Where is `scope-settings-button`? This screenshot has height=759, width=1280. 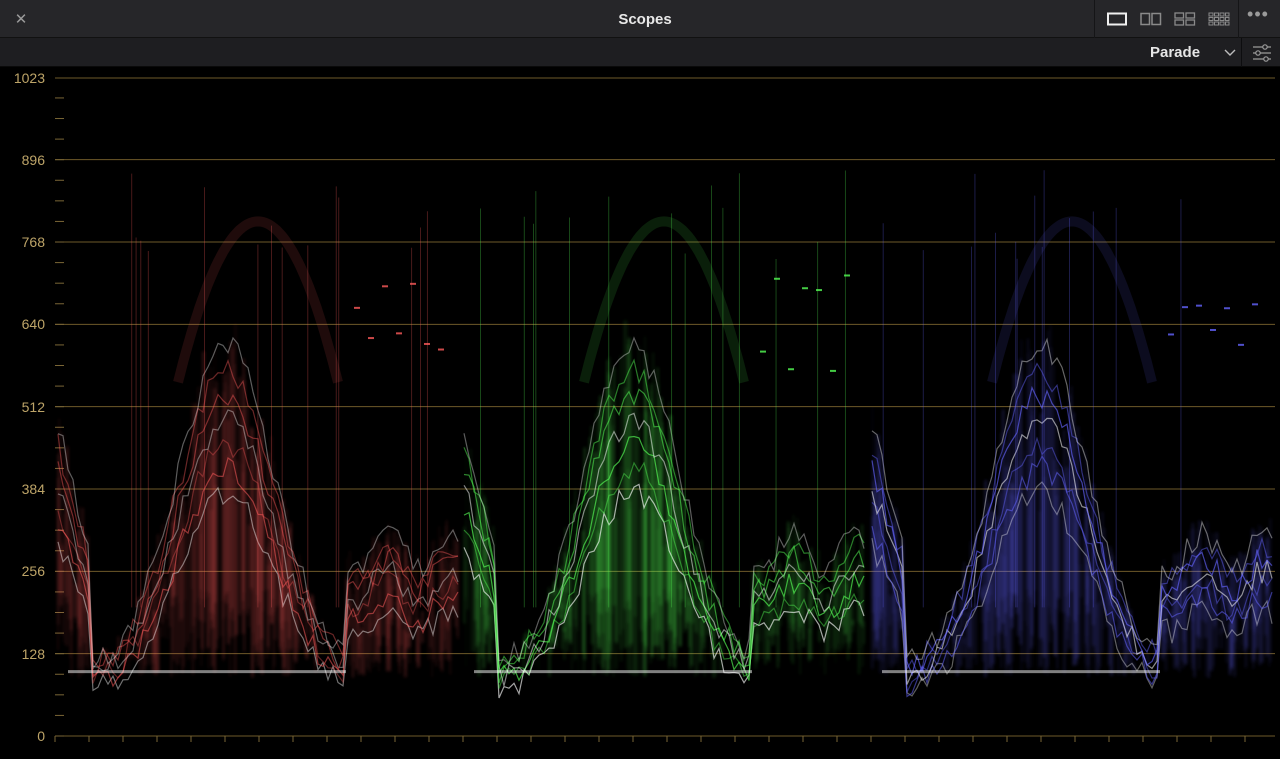 scope-settings-button is located at coordinates (1262, 53).